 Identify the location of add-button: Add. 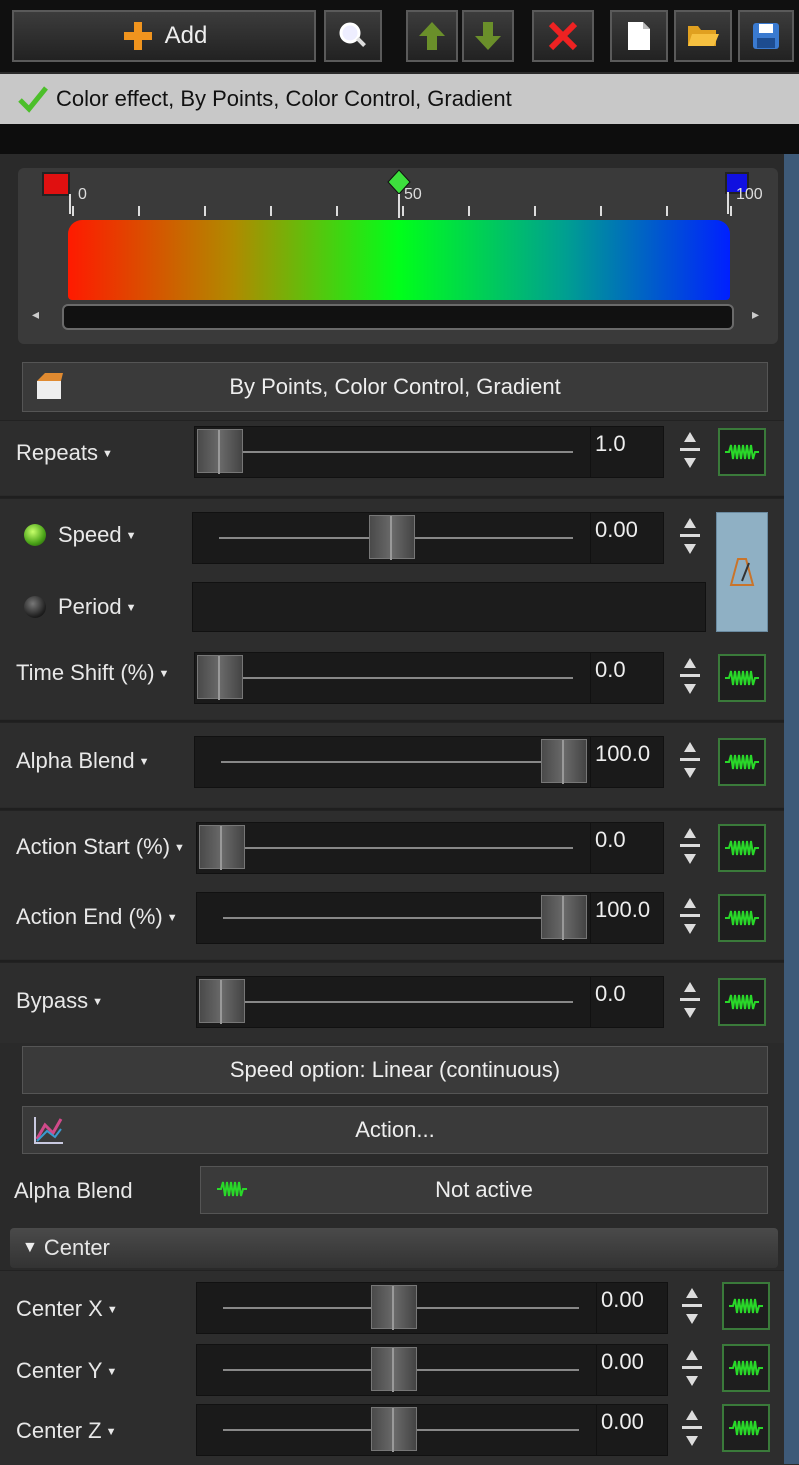
(164, 36).